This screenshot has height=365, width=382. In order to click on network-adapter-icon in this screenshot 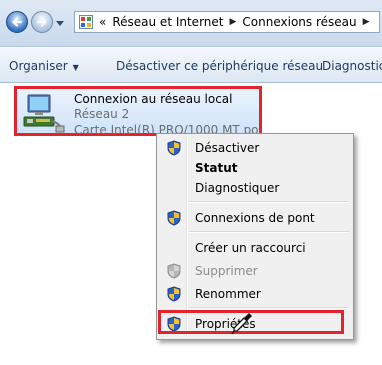, I will do `click(44, 113)`.